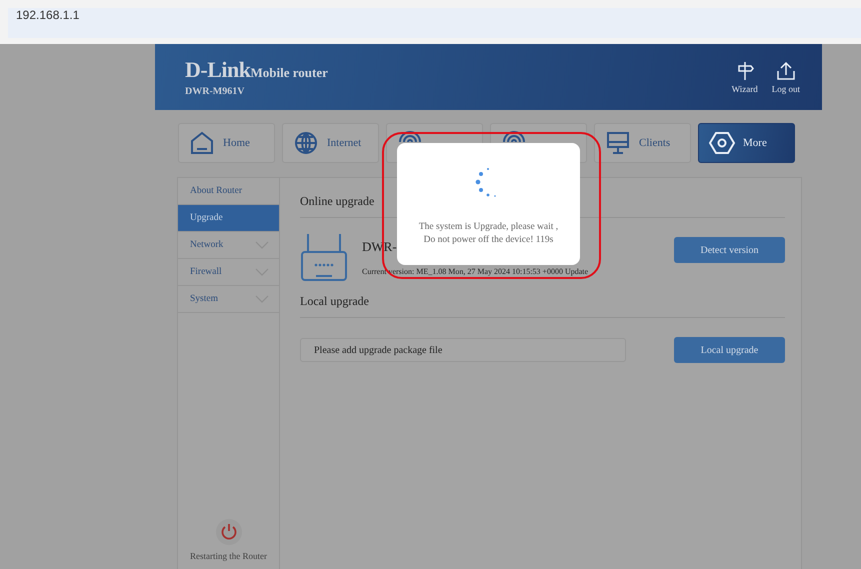  I want to click on home-icon, so click(202, 143).